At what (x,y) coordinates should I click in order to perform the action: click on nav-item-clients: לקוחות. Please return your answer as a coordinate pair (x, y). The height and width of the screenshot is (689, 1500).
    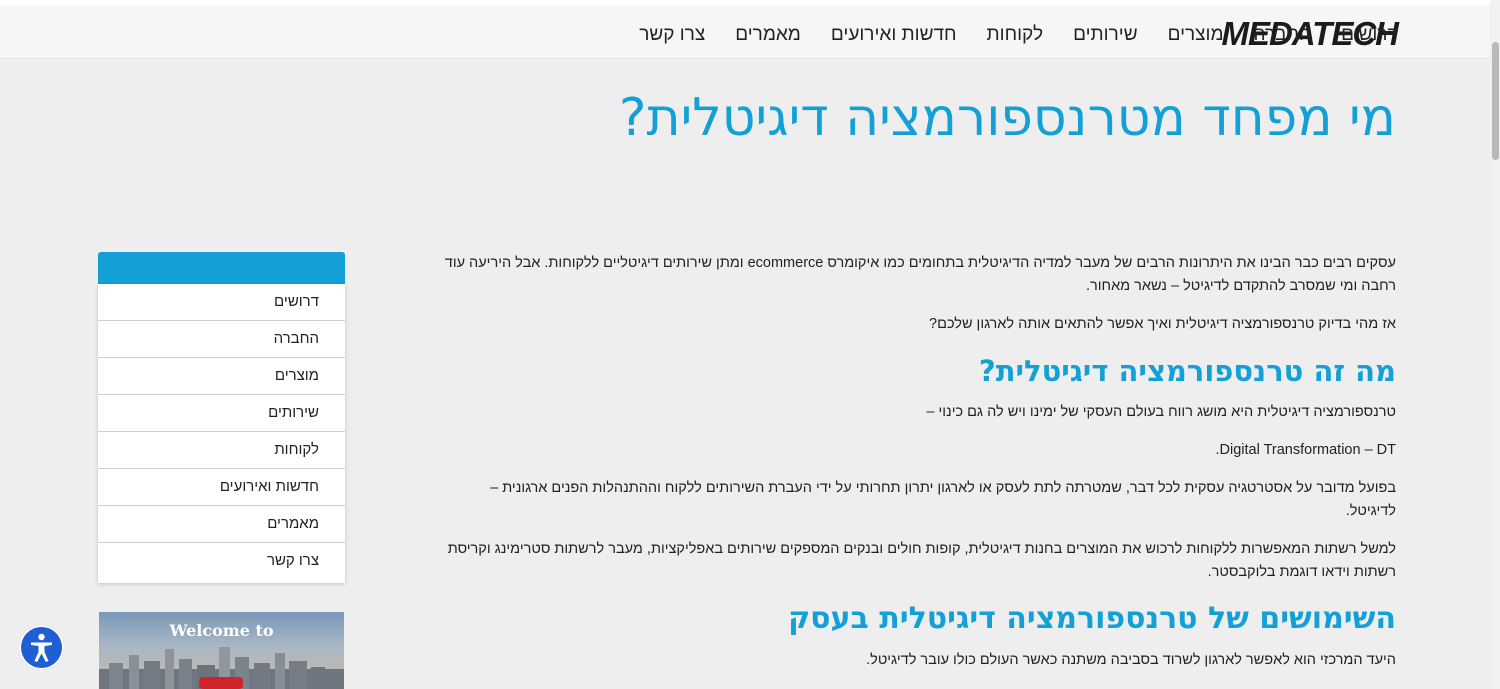
    Looking at the image, I should click on (1015, 35).